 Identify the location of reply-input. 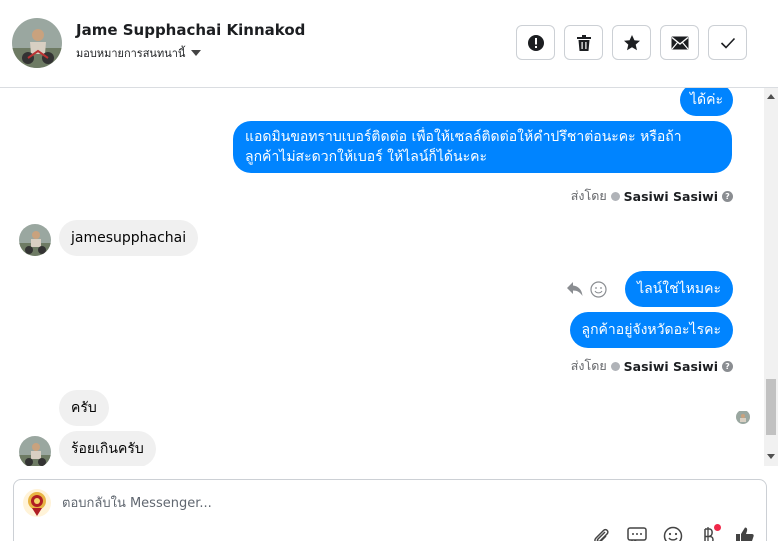
(362, 503).